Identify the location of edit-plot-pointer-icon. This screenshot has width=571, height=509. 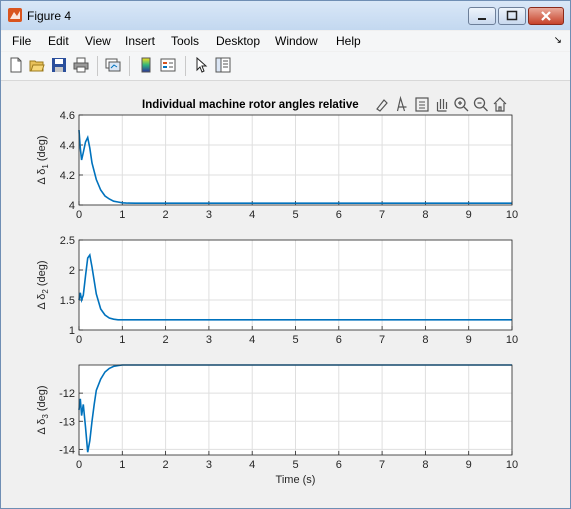
(201, 65).